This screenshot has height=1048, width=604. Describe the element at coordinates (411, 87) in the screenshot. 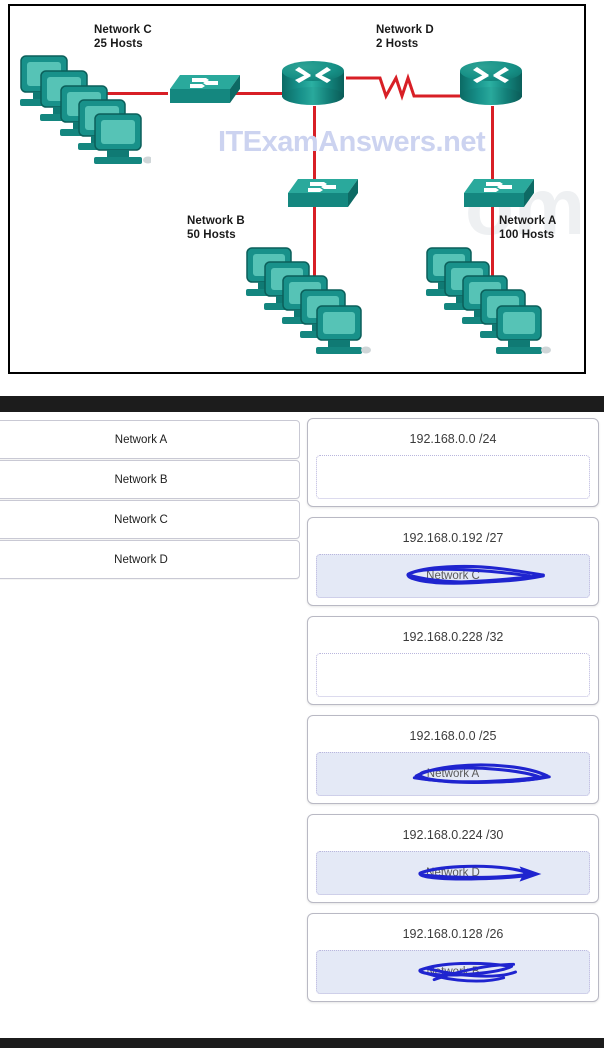

I see `serial-link-wan` at that location.